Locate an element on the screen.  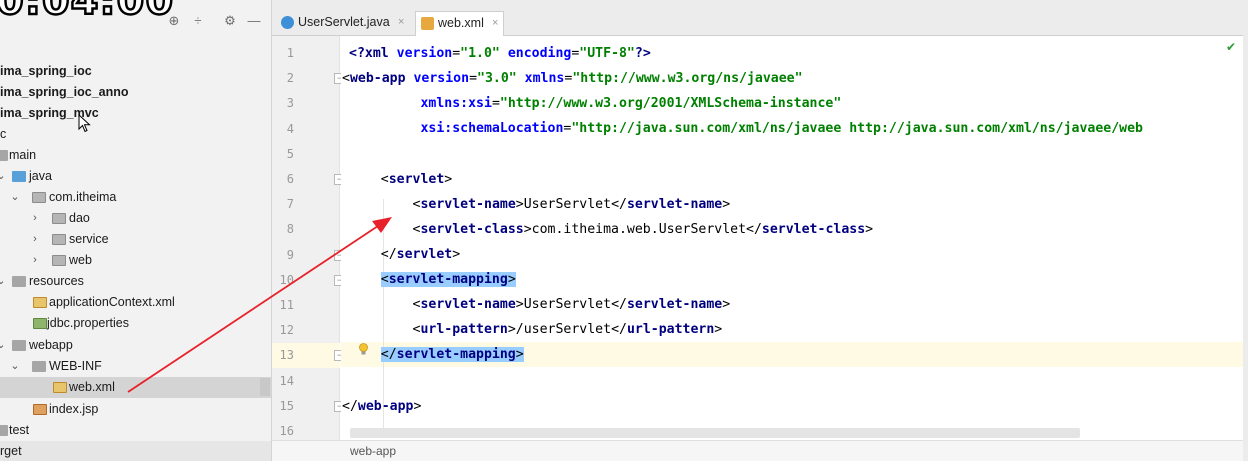
tree-item-jdbc-properties: jdbc.properties is located at coordinates (135, 323).